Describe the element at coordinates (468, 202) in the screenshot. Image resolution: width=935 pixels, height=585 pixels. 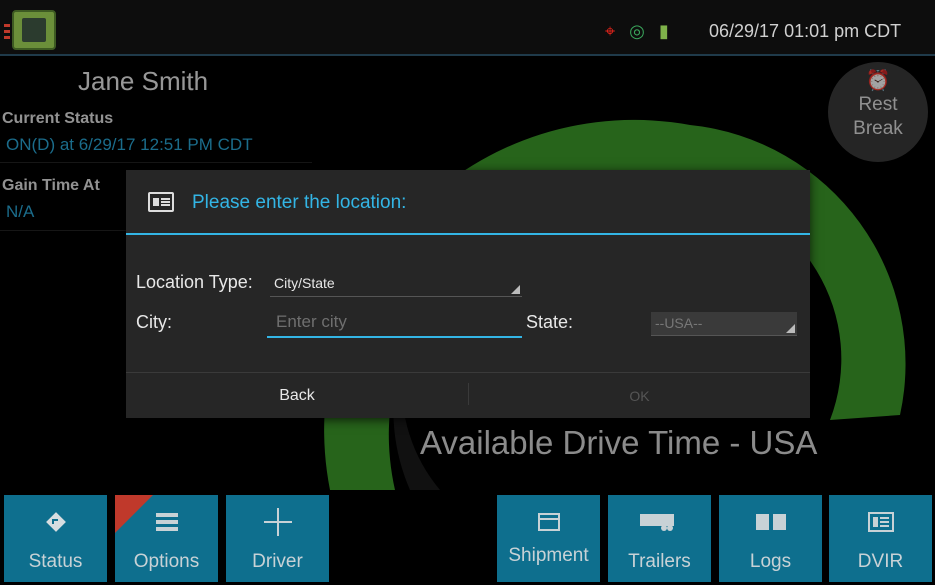
I see `dialog-header: Please enter the location:` at that location.